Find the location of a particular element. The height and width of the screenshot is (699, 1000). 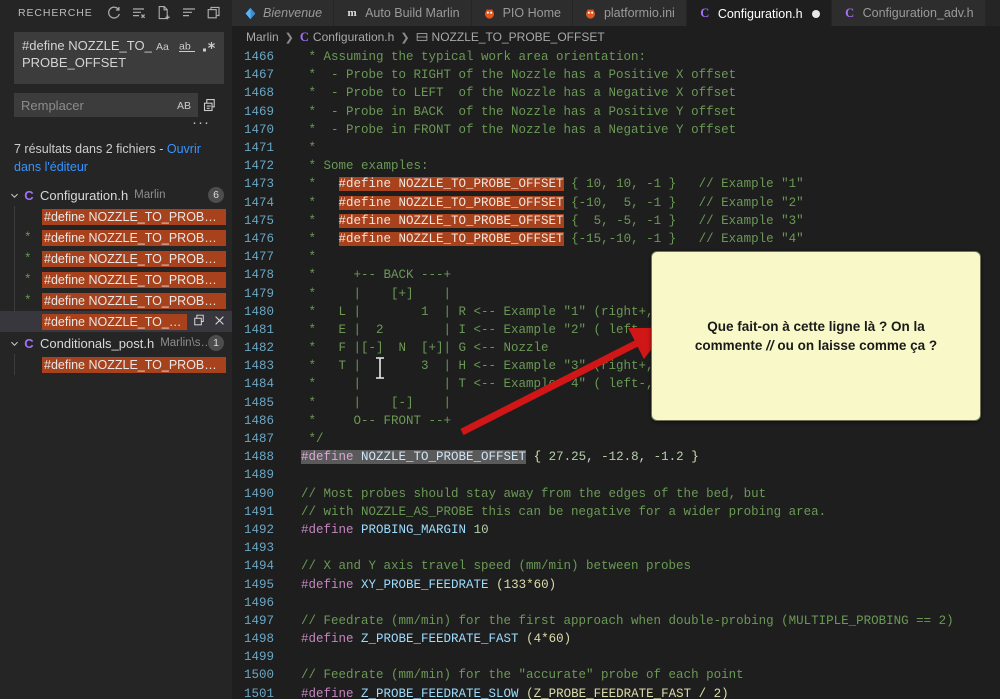

editor-tab: Bienvenue is located at coordinates (283, 13).